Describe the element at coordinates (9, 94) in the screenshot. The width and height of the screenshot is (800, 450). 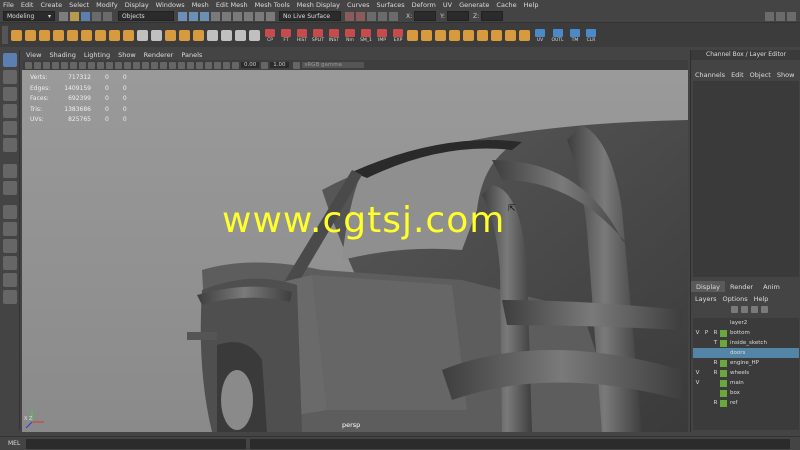
I see `paint-select-tool-icon` at that location.